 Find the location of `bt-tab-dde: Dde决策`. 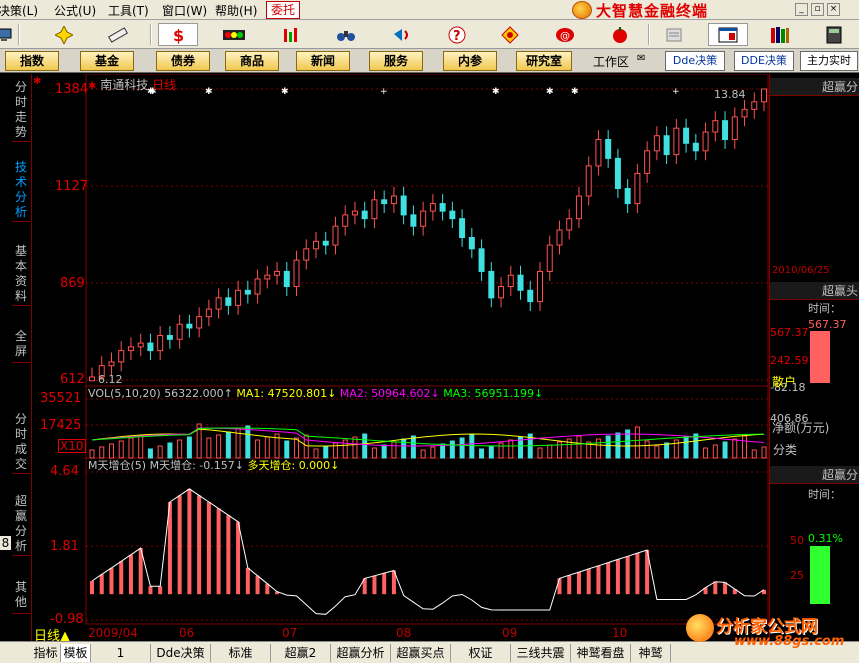

bt-tab-dde: Dde决策 is located at coordinates (181, 653).